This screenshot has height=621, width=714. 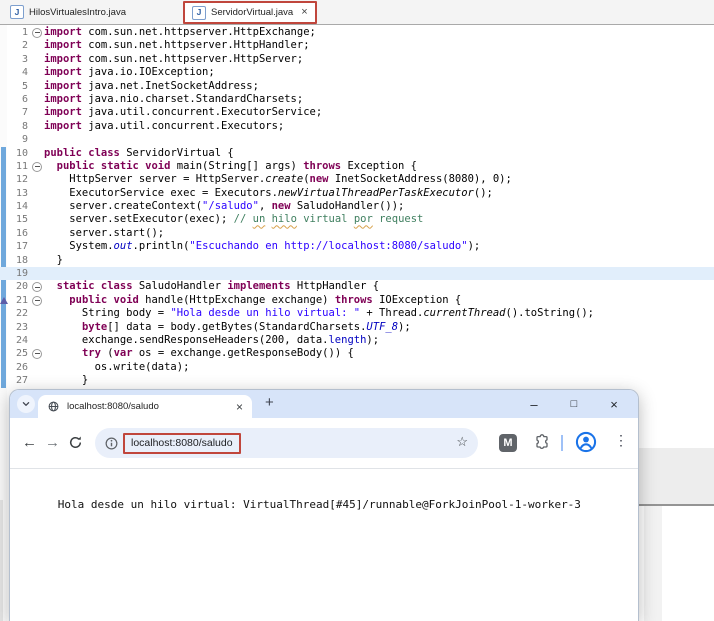 I want to click on line-number: 16, so click(x=15, y=233).